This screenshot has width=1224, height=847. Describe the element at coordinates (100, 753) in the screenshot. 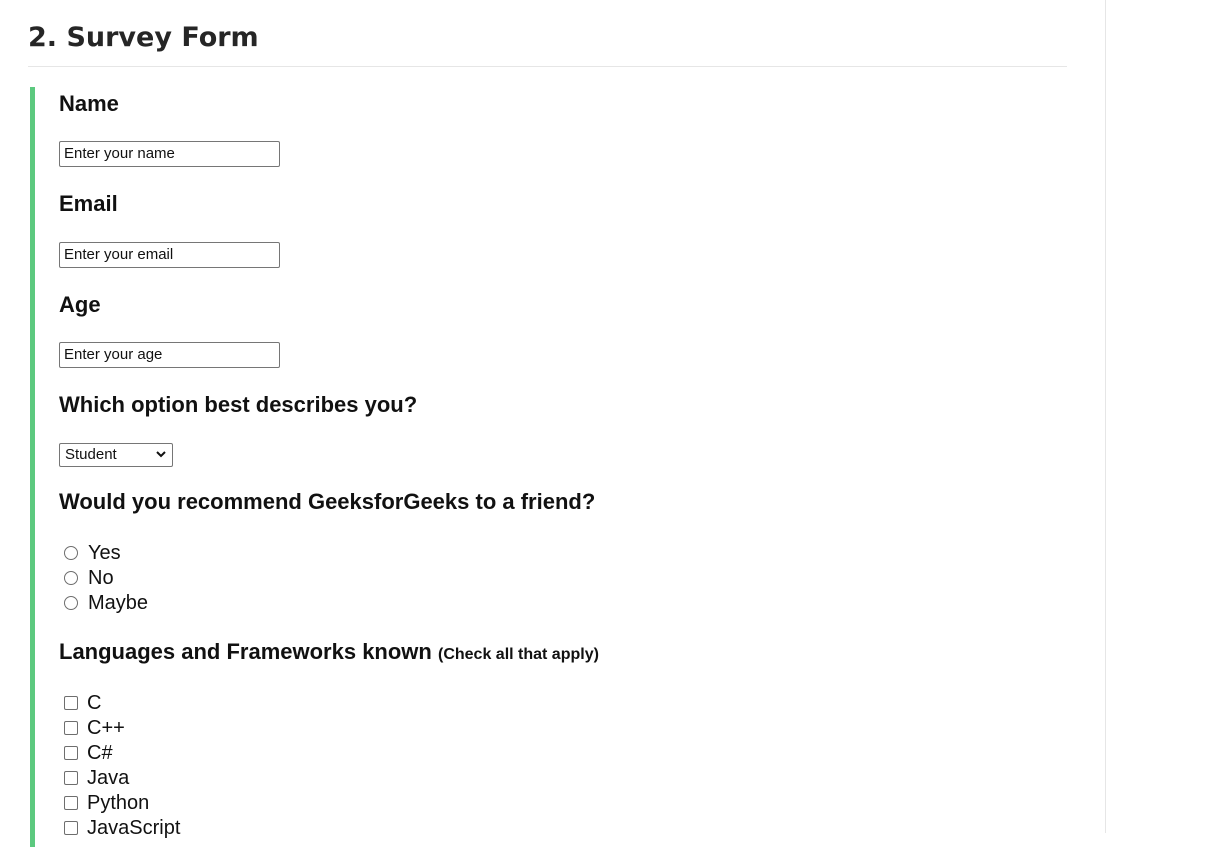

I see `checkbox-label: C#` at that location.